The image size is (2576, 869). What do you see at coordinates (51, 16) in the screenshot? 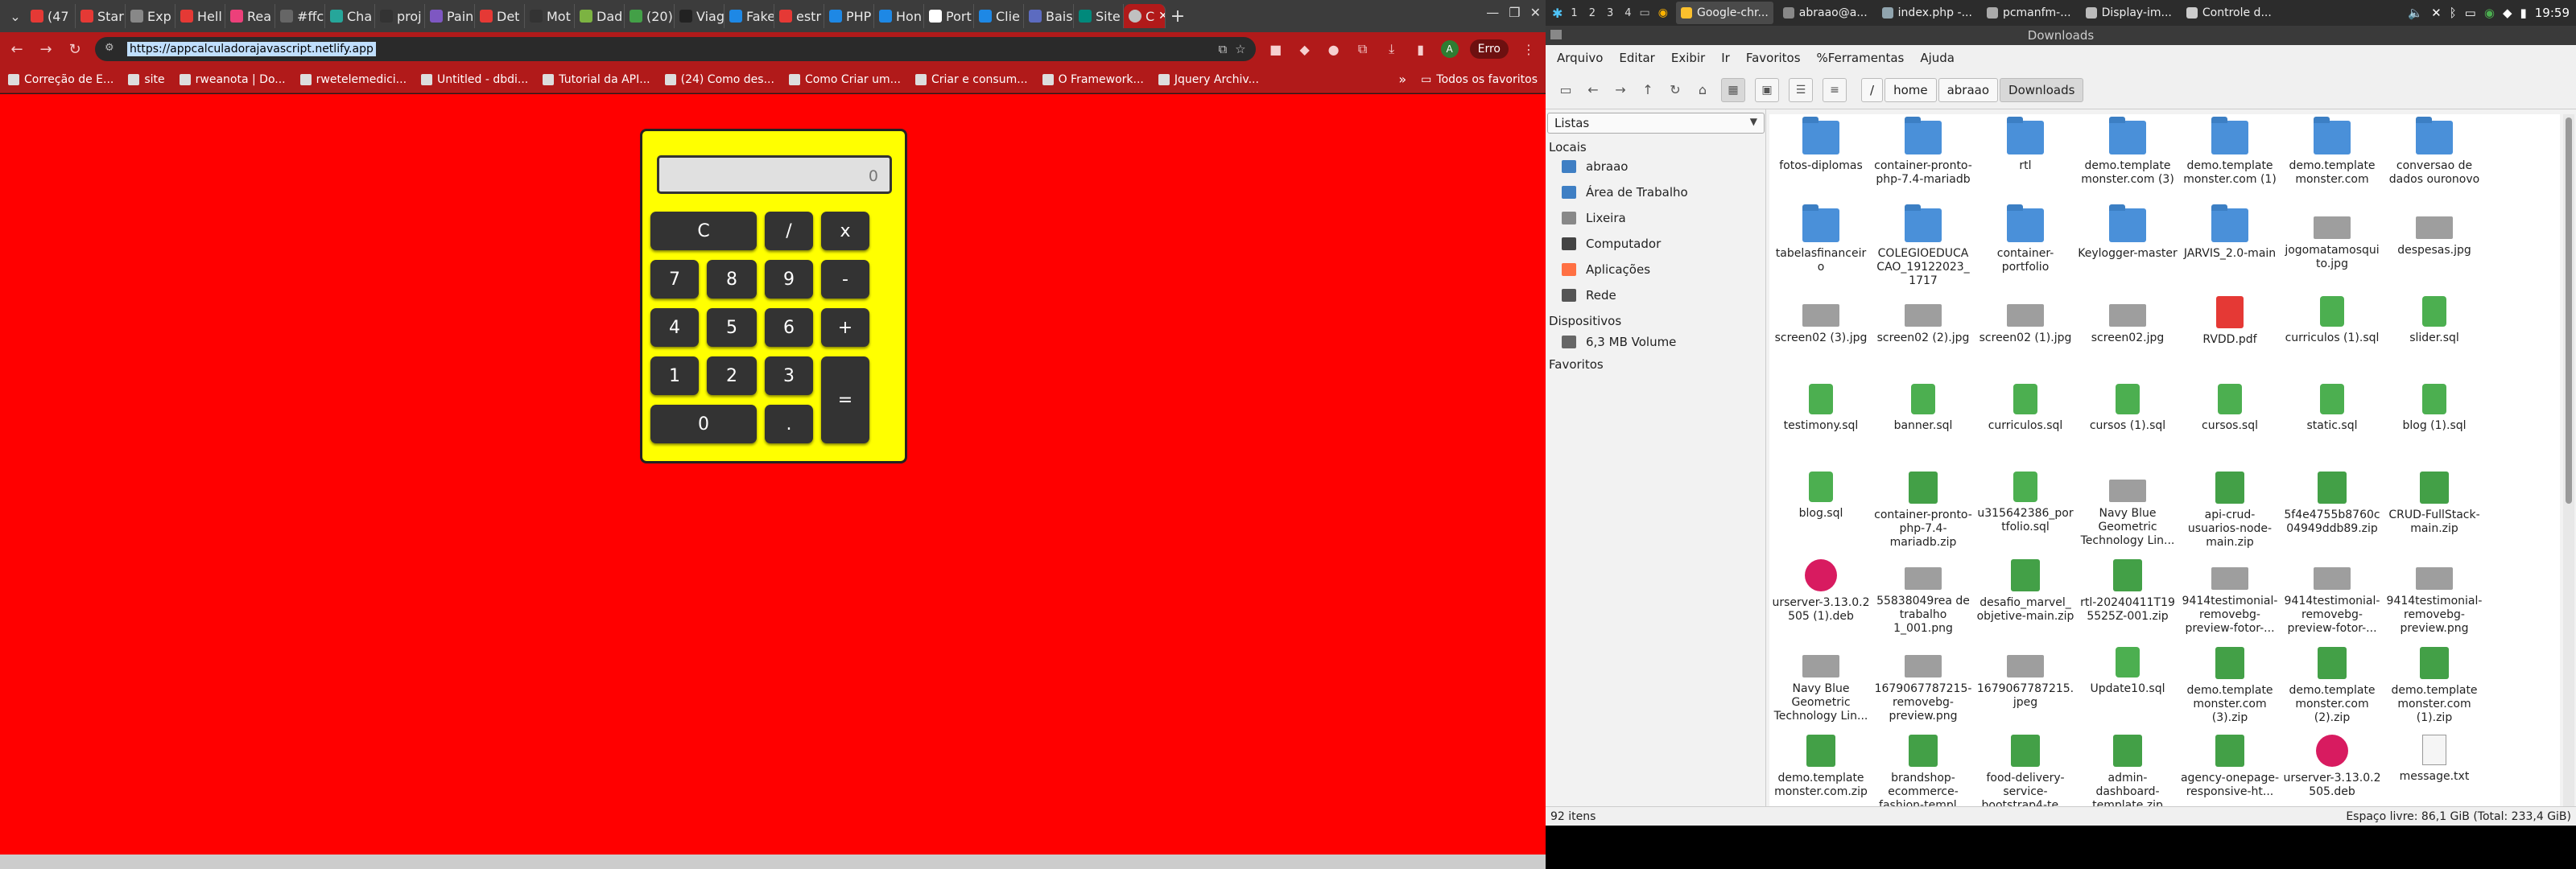
I see `browser-tab: (47` at bounding box center [51, 16].